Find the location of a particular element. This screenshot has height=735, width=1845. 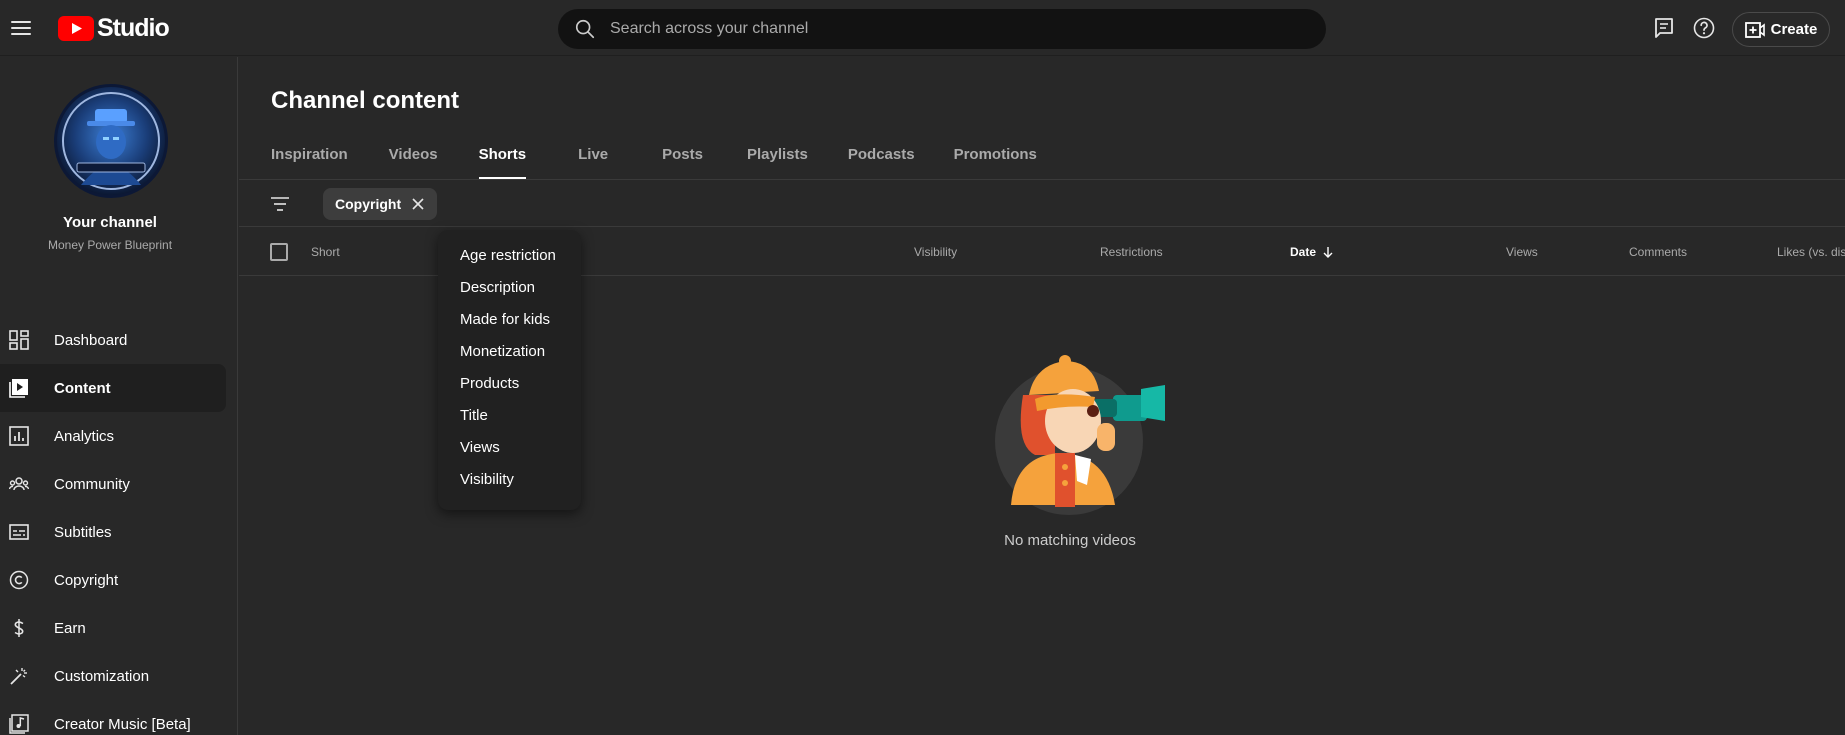

channel-name: Money Power Blueprint is located at coordinates (110, 245).